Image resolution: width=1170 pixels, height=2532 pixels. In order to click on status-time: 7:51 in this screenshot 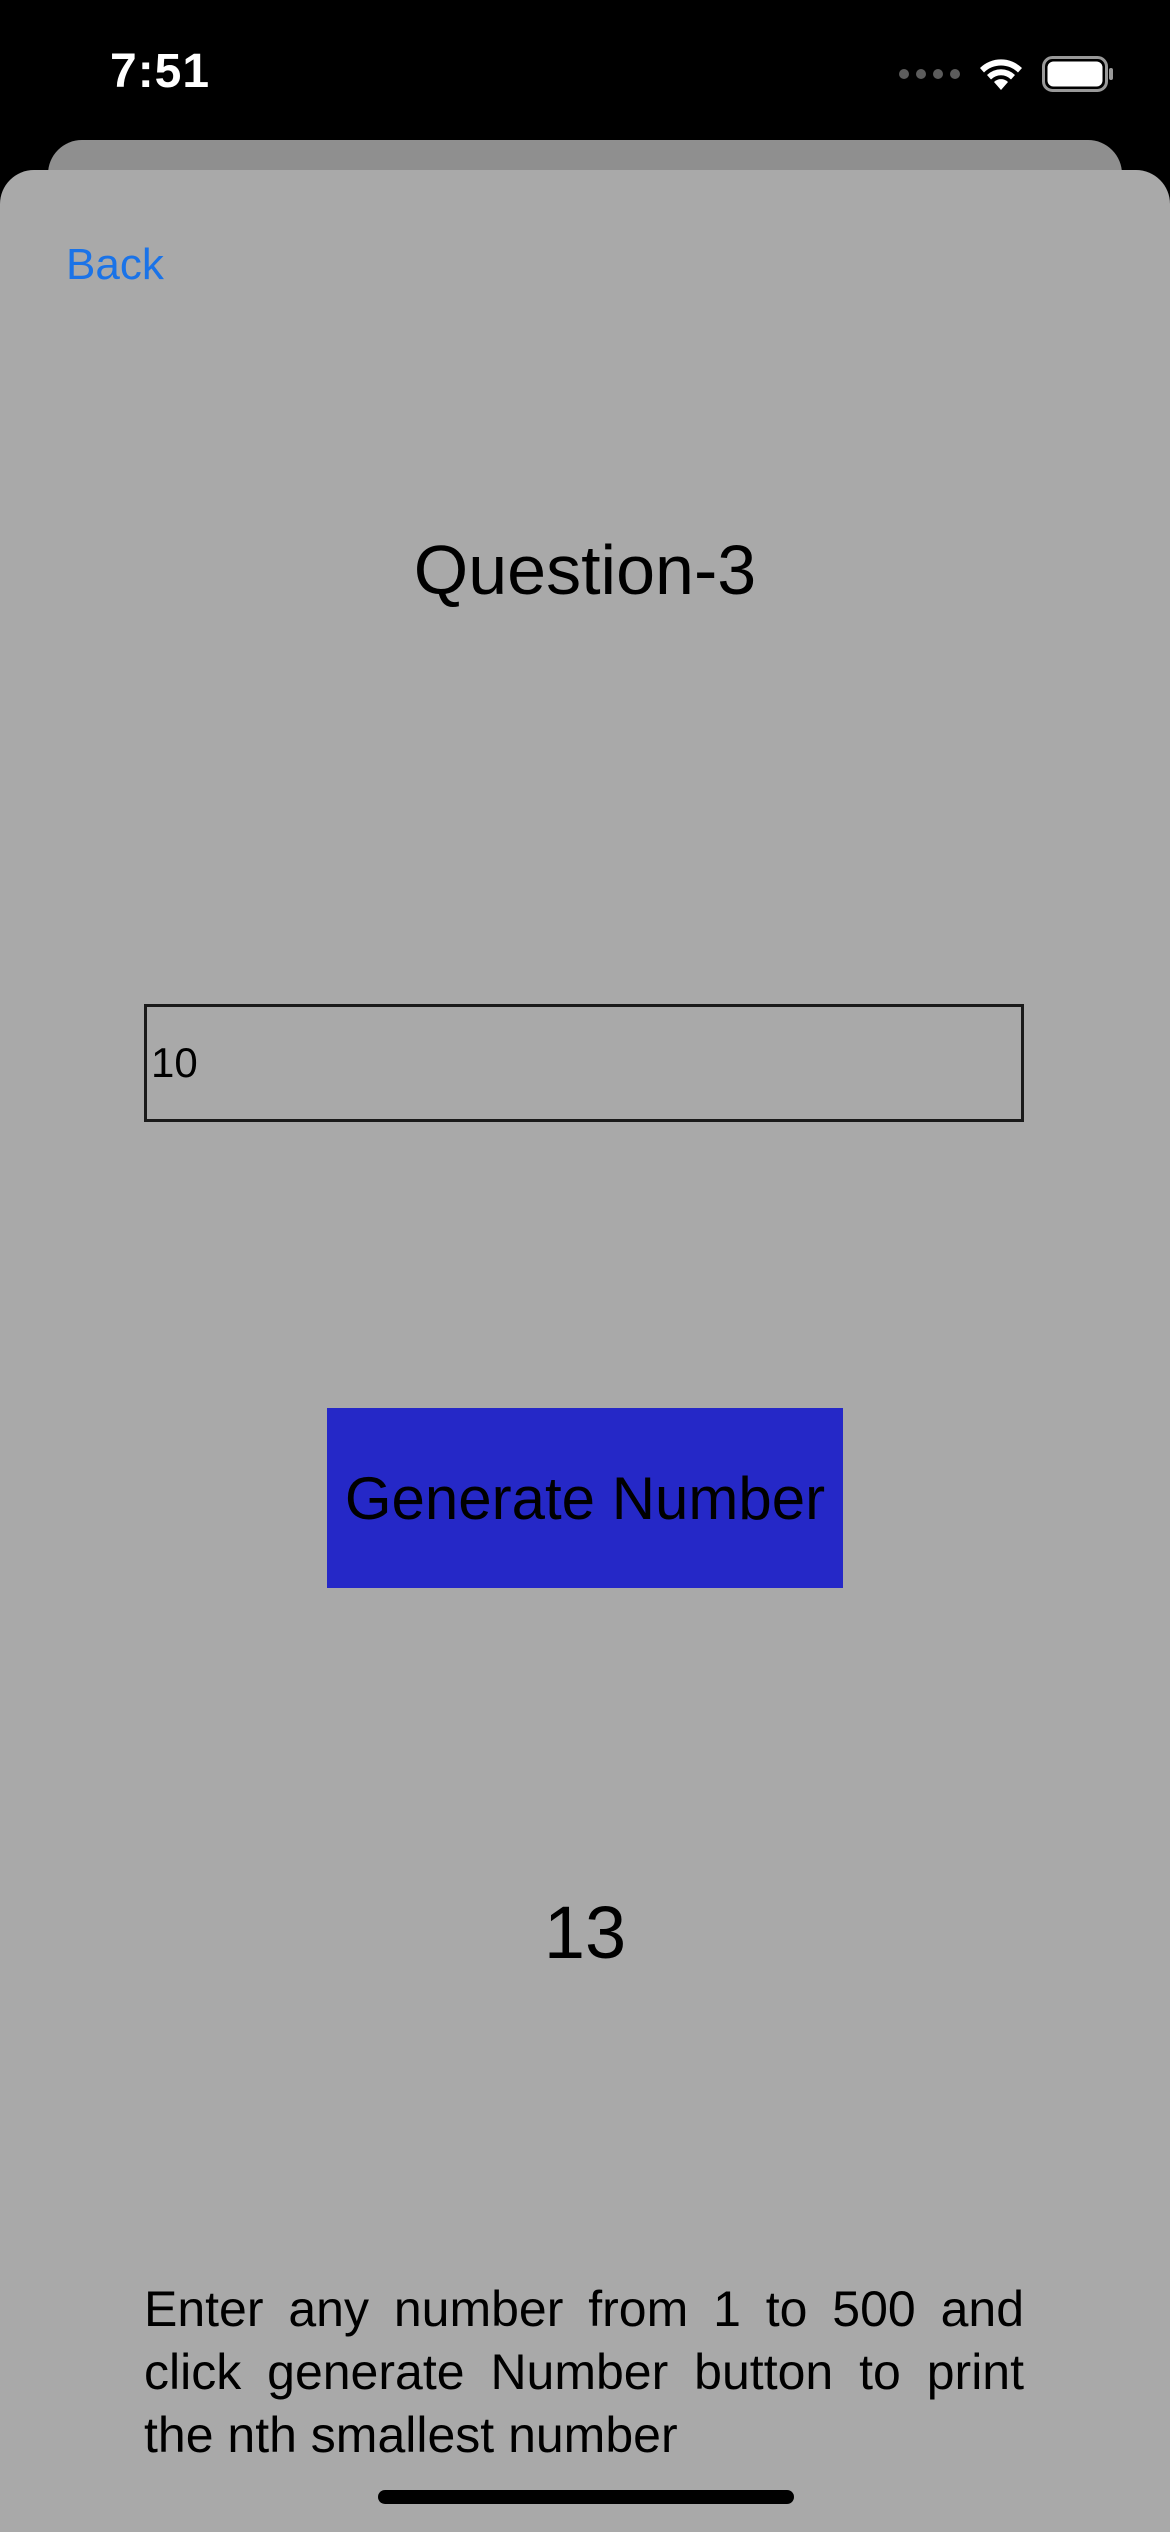, I will do `click(160, 71)`.